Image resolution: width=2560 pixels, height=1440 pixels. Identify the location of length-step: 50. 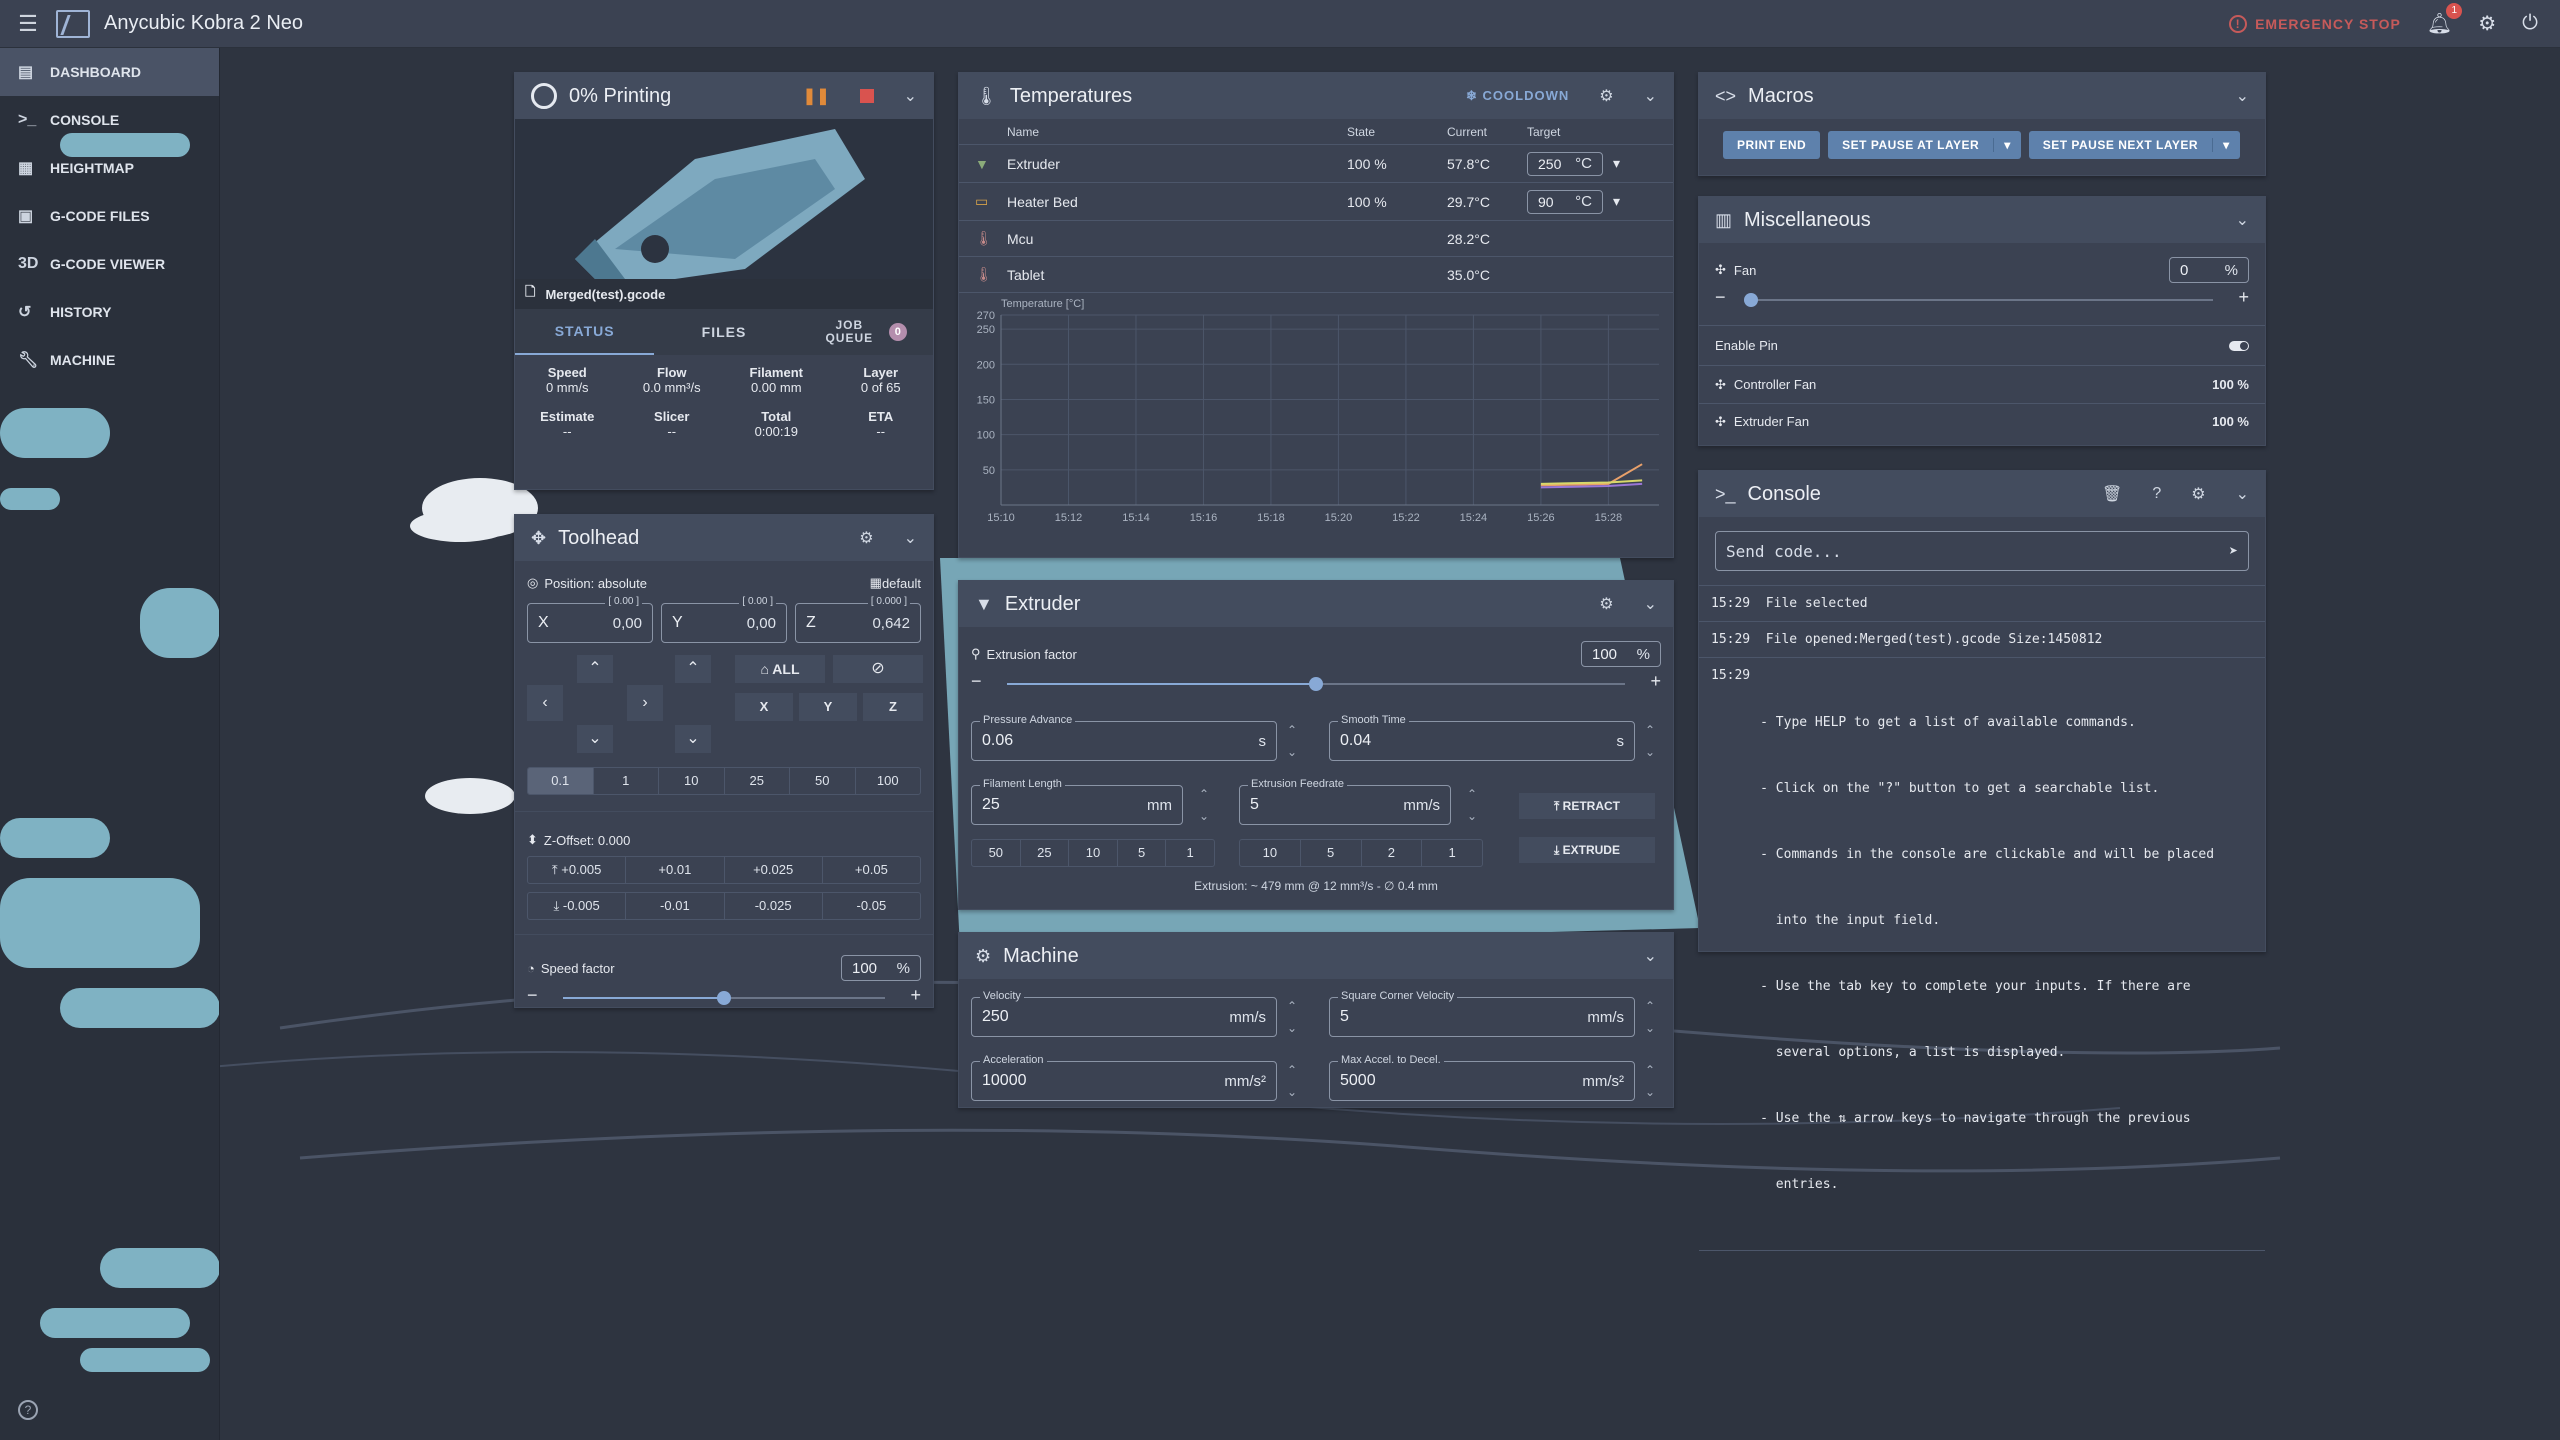
(996, 853).